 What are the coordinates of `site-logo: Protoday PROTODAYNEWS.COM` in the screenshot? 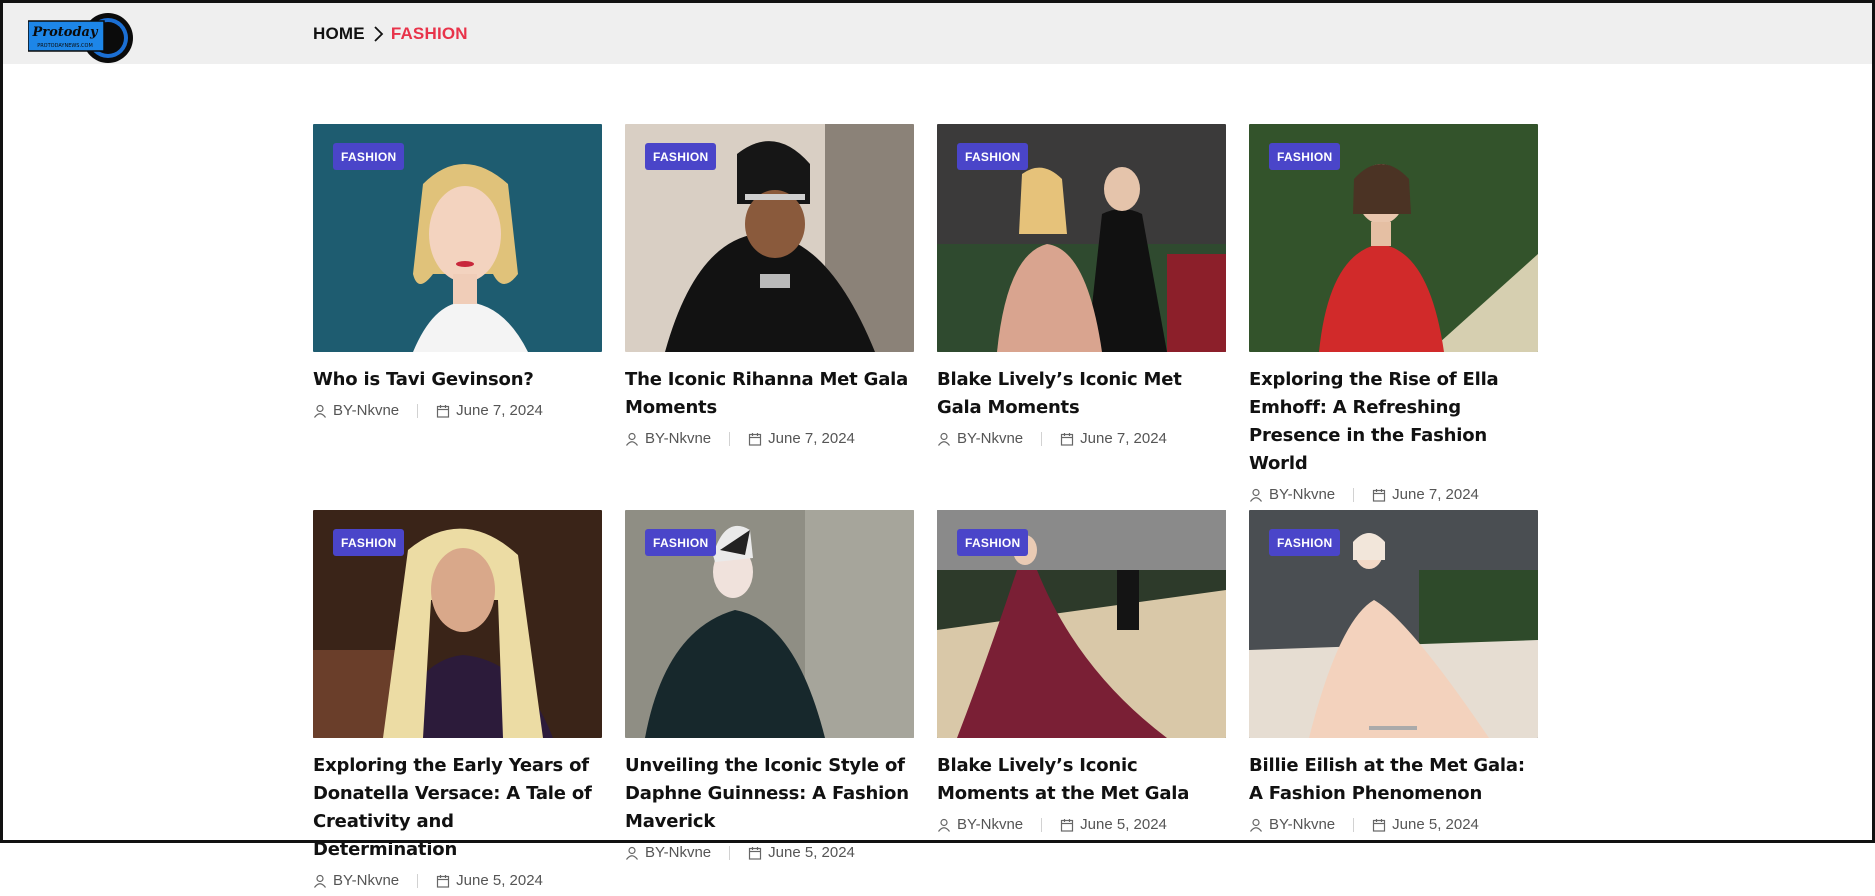 It's located at (83, 38).